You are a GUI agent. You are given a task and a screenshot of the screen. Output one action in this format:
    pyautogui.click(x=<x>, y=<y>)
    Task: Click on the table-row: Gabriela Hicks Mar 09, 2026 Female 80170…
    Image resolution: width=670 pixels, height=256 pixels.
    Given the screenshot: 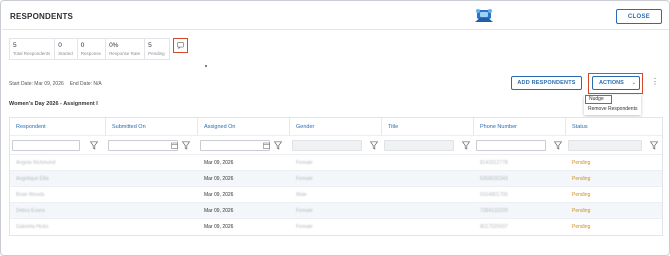 What is the action you would take?
    pyautogui.click(x=336, y=227)
    